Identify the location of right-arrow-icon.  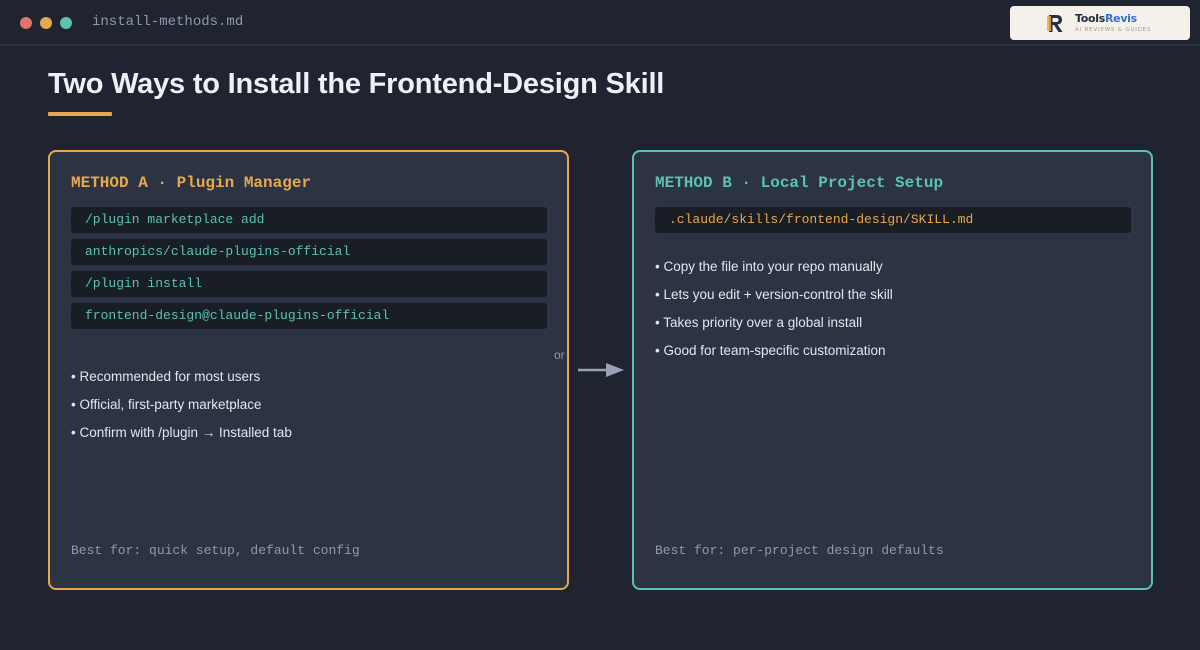
(601, 370).